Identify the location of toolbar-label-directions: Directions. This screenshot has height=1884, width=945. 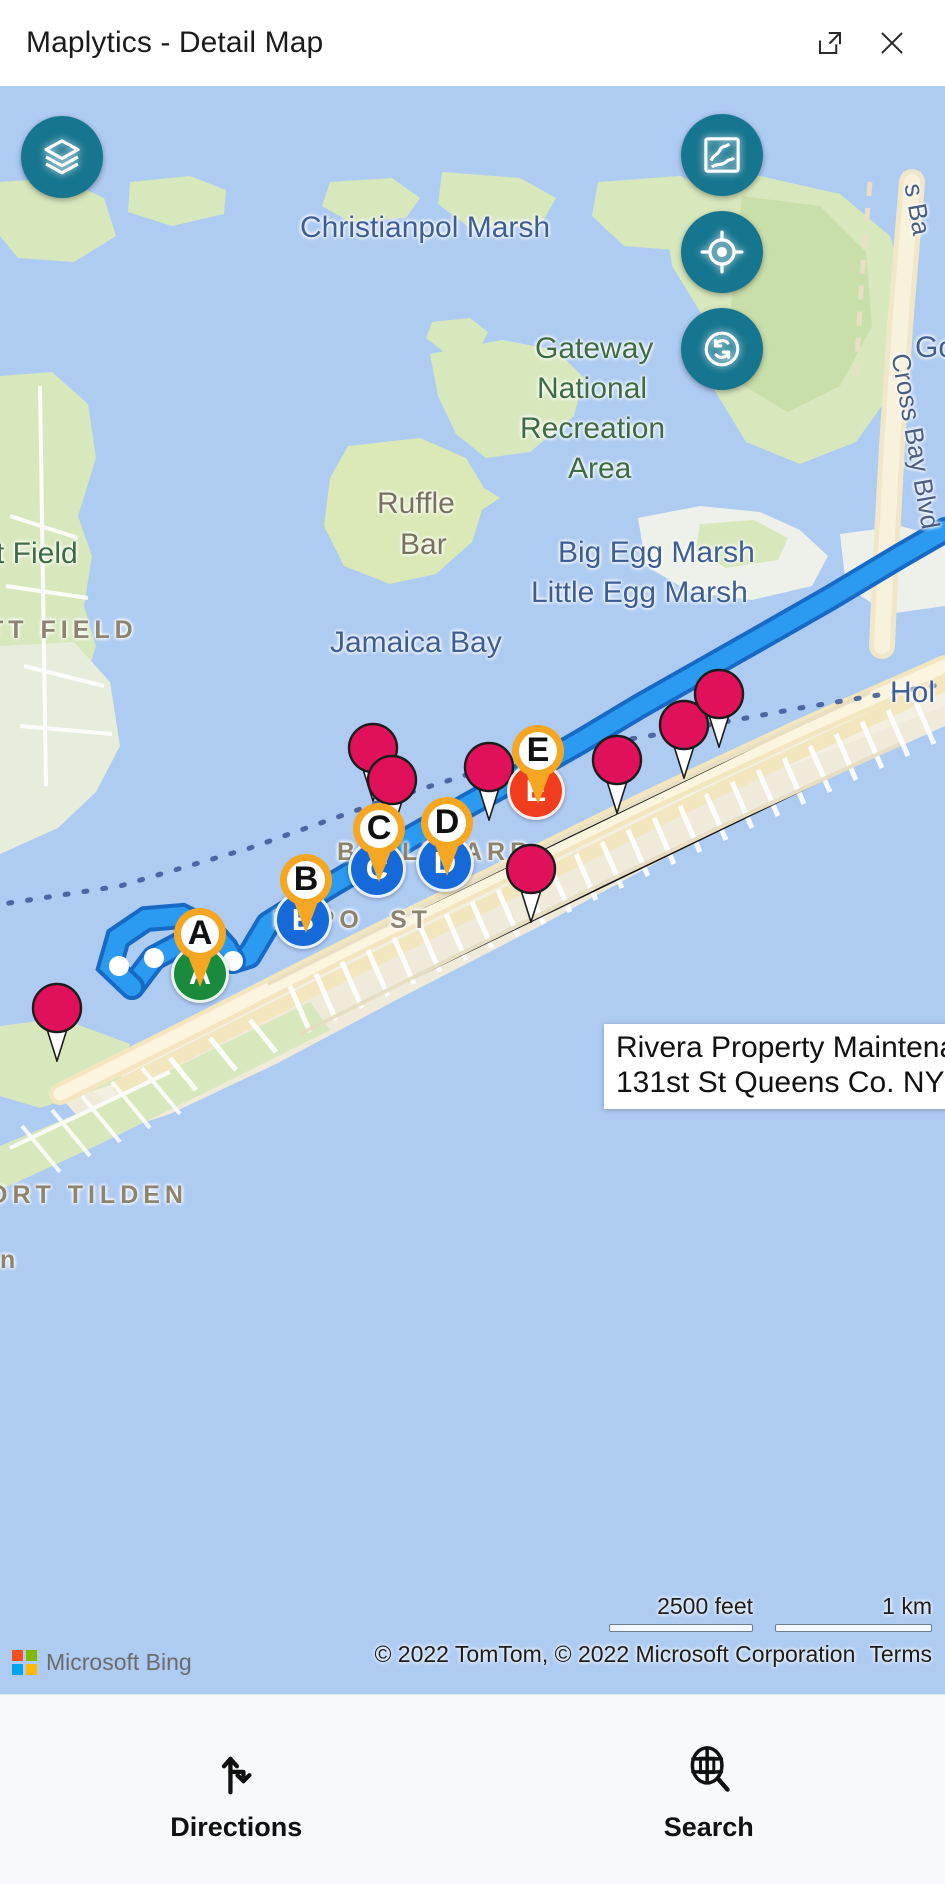
(236, 1827).